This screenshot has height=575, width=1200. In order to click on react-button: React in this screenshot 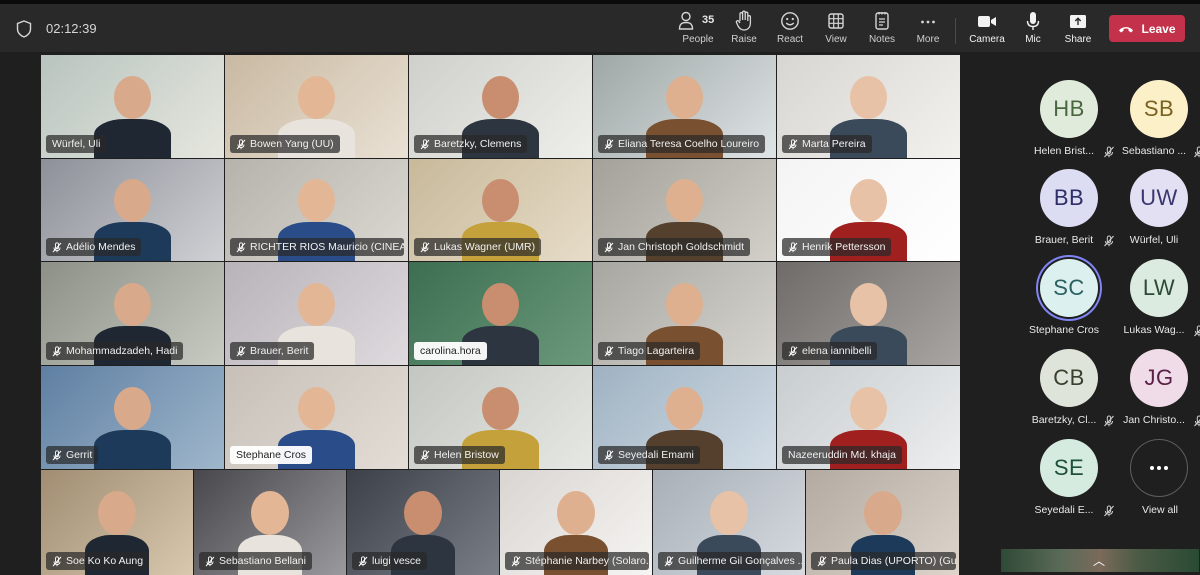, I will do `click(790, 30)`.